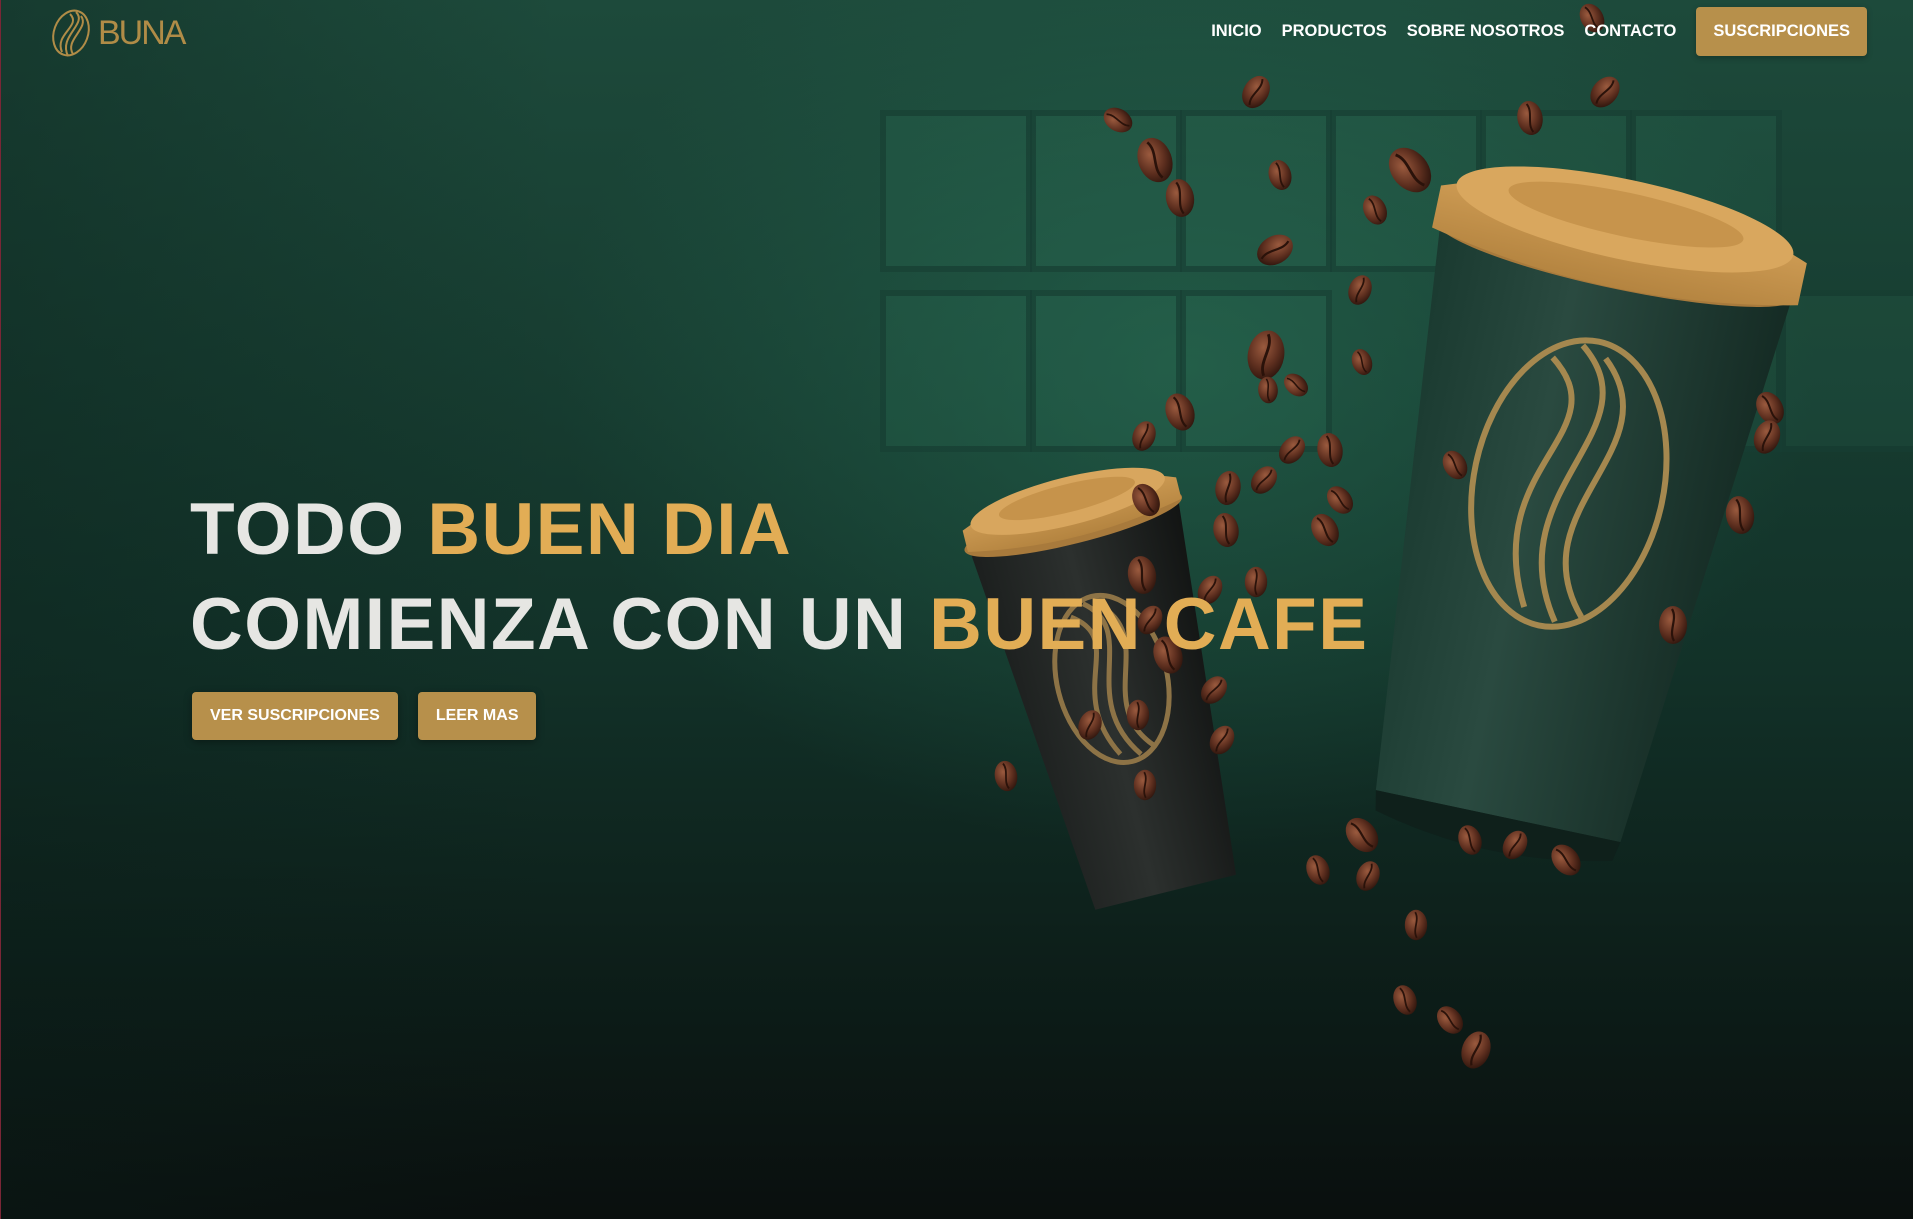 The width and height of the screenshot is (1913, 1219). Describe the element at coordinates (560, 624) in the screenshot. I see `headline-line2-white: COMIENZA CON UN` at that location.